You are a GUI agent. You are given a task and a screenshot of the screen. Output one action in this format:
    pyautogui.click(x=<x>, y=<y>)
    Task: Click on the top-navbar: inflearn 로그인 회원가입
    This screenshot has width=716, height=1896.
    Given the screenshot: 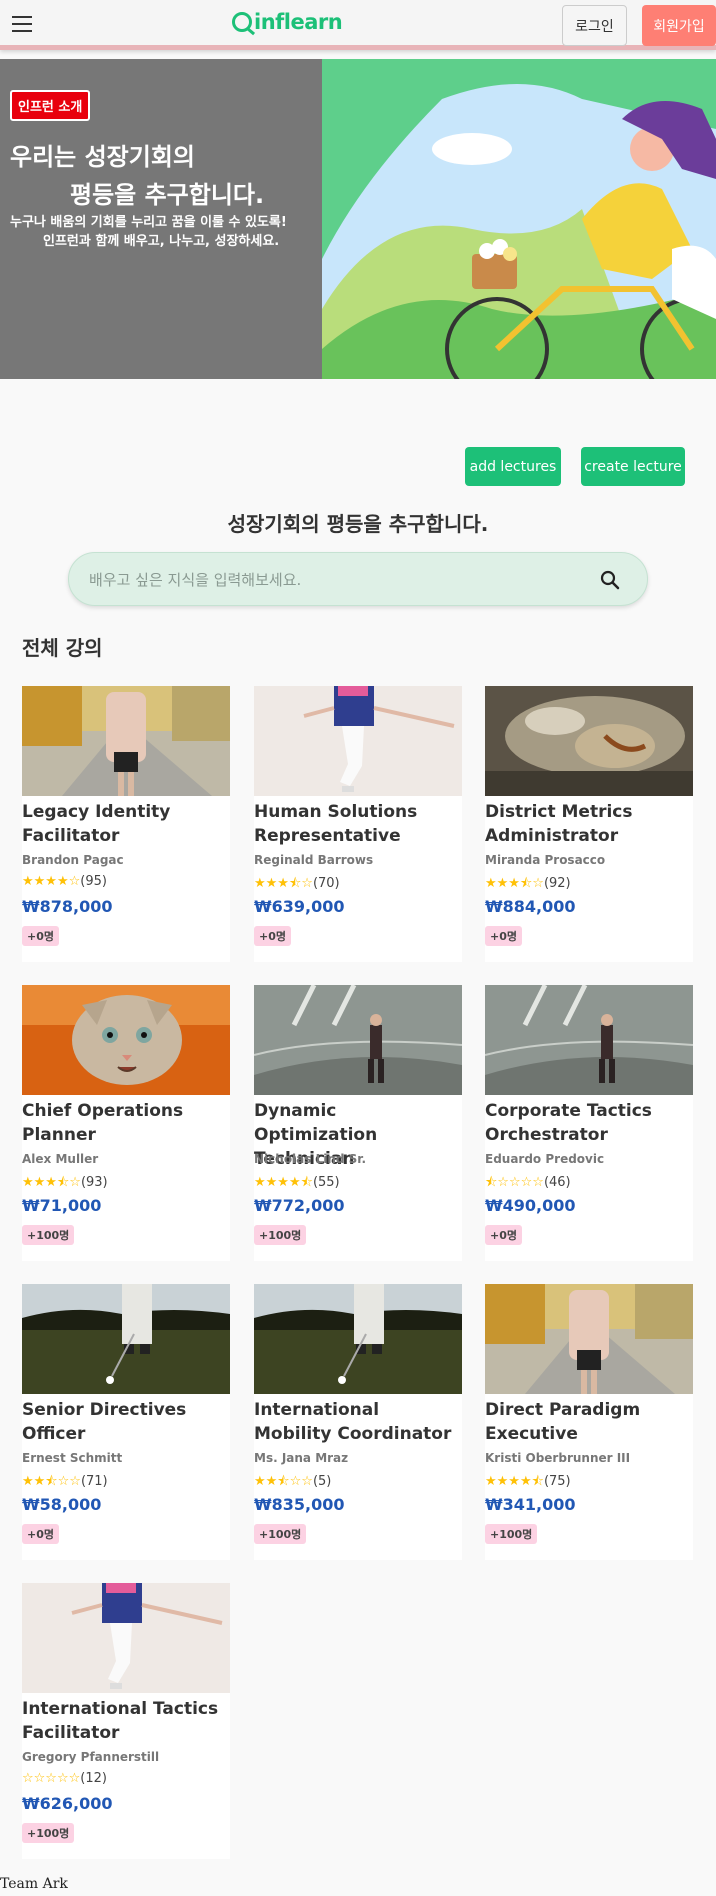 What is the action you would take?
    pyautogui.click(x=358, y=25)
    